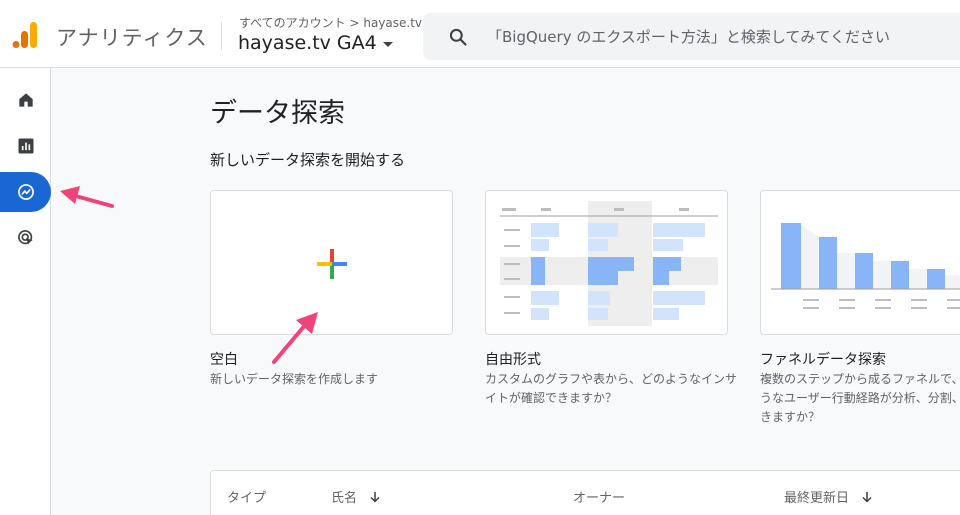 The image size is (960, 515). Describe the element at coordinates (26, 35) in the screenshot. I see `analytics-logo-icon` at that location.